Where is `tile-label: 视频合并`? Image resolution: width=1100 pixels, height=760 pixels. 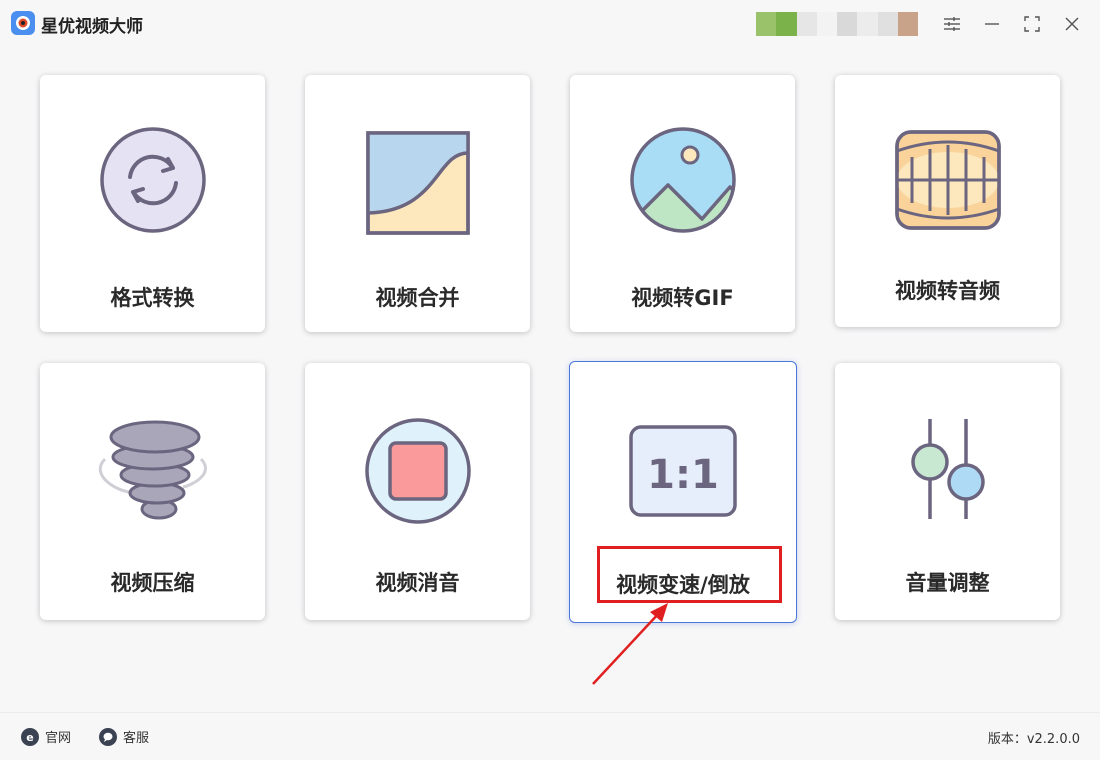
tile-label: 视频合并 is located at coordinates (417, 298).